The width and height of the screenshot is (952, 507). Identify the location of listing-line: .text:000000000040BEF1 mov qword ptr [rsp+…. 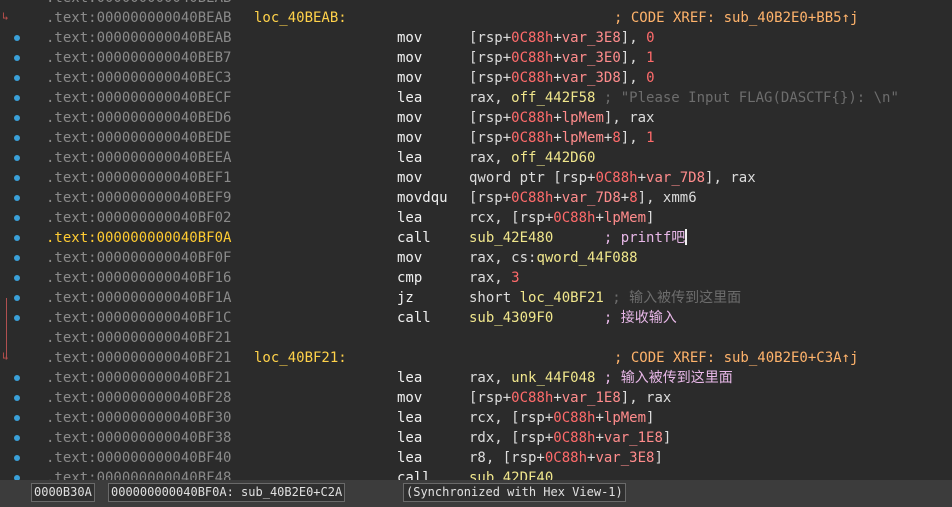
(491, 178).